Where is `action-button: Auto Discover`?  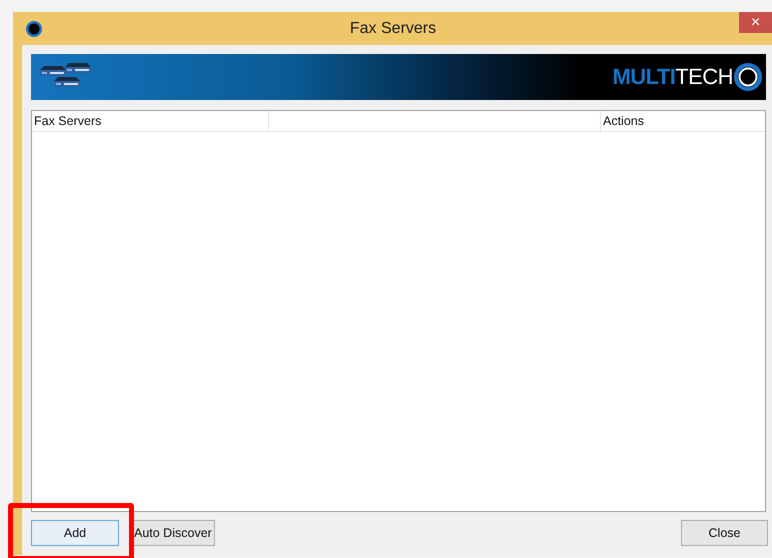 action-button: Auto Discover is located at coordinates (173, 533).